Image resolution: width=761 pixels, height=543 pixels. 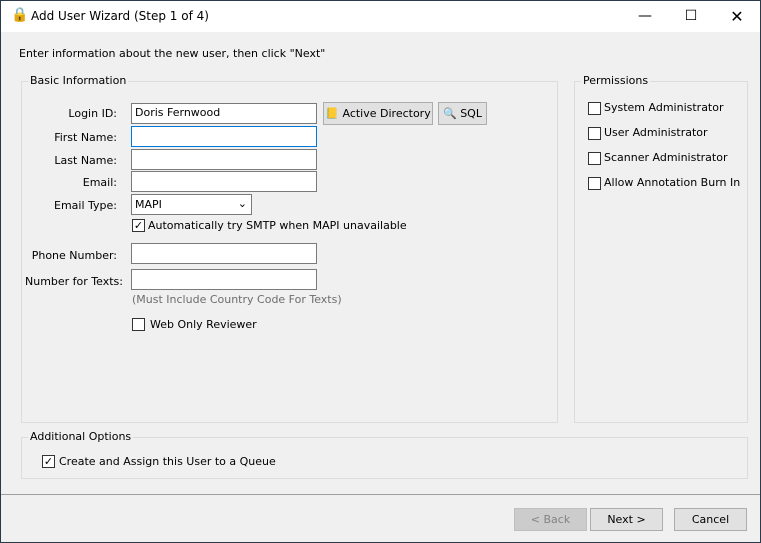 What do you see at coordinates (656, 132) in the screenshot?
I see `user-admin-label: User Administrator` at bounding box center [656, 132].